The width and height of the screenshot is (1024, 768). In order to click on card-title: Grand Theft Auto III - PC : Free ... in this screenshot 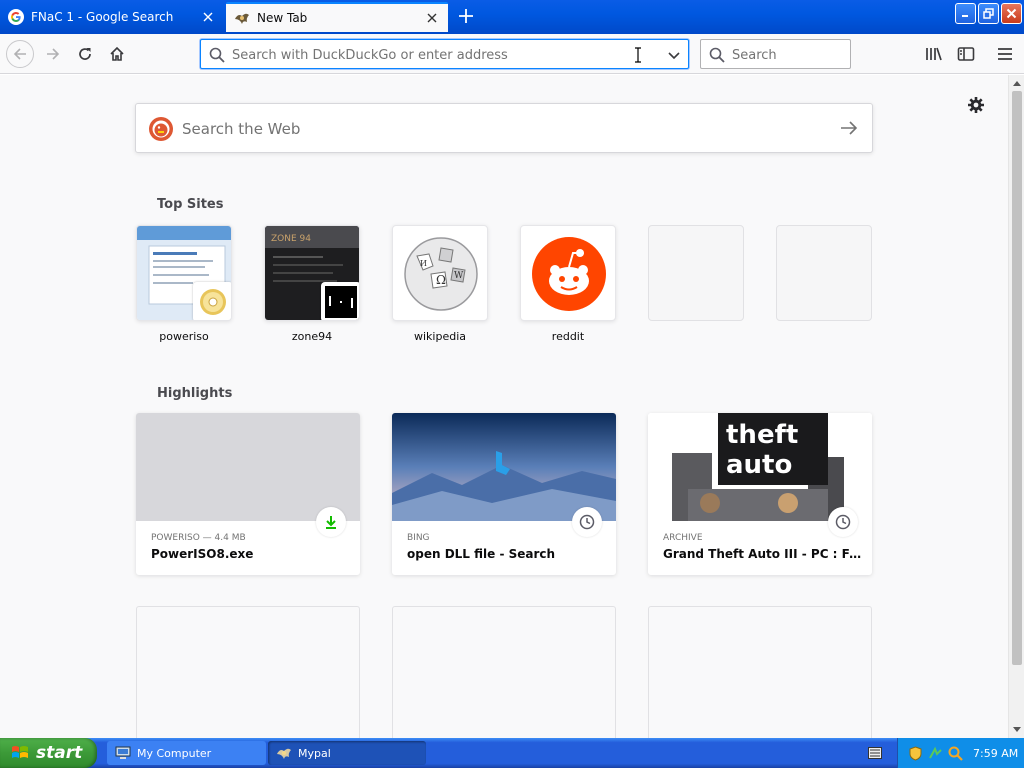, I will do `click(763, 554)`.